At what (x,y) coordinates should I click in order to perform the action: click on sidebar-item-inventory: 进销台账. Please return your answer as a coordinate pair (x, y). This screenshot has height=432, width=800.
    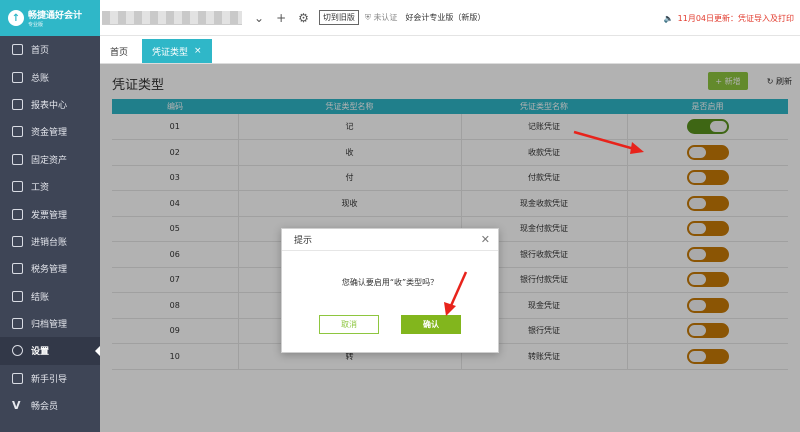
    Looking at the image, I should click on (50, 241).